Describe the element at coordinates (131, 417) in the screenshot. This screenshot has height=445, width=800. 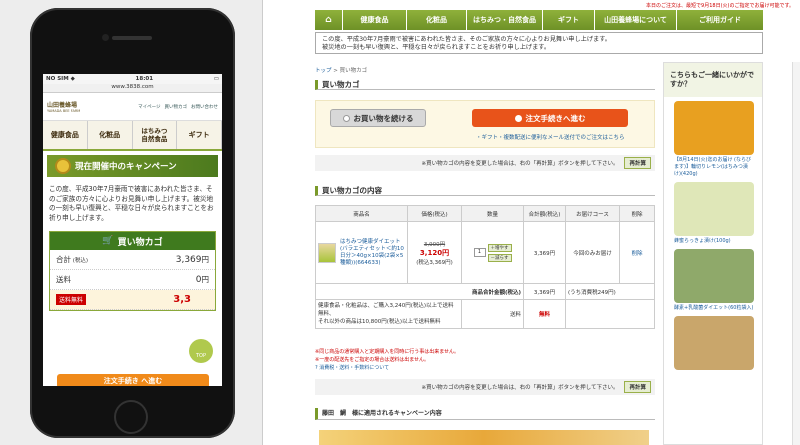
I see `home-button` at that location.